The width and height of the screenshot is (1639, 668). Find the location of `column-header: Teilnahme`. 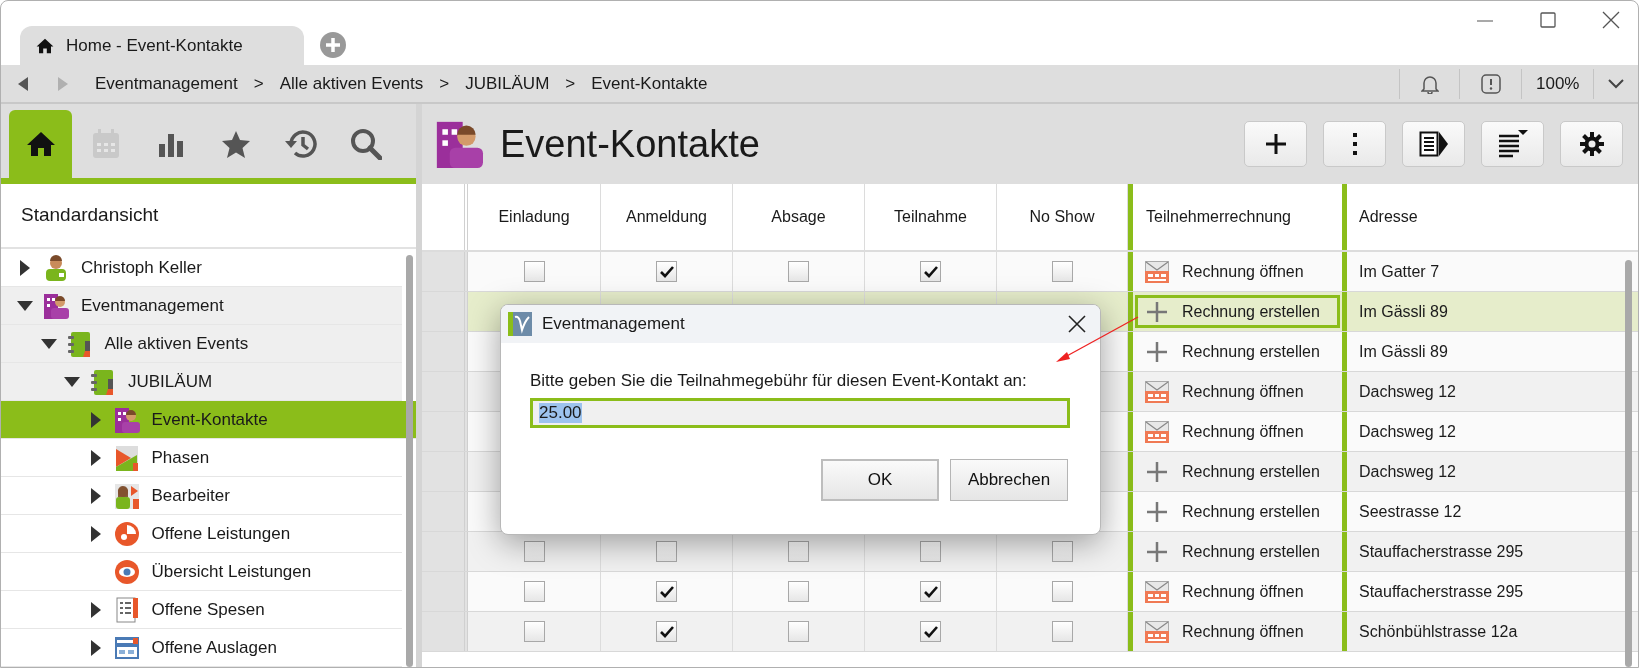

column-header: Teilnahme is located at coordinates (931, 217).